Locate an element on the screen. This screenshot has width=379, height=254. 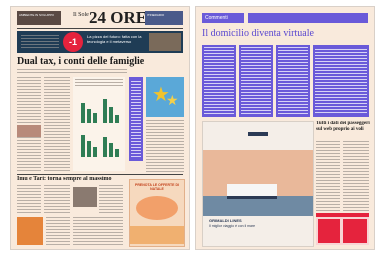
red-table is located at coordinates (342, 229).